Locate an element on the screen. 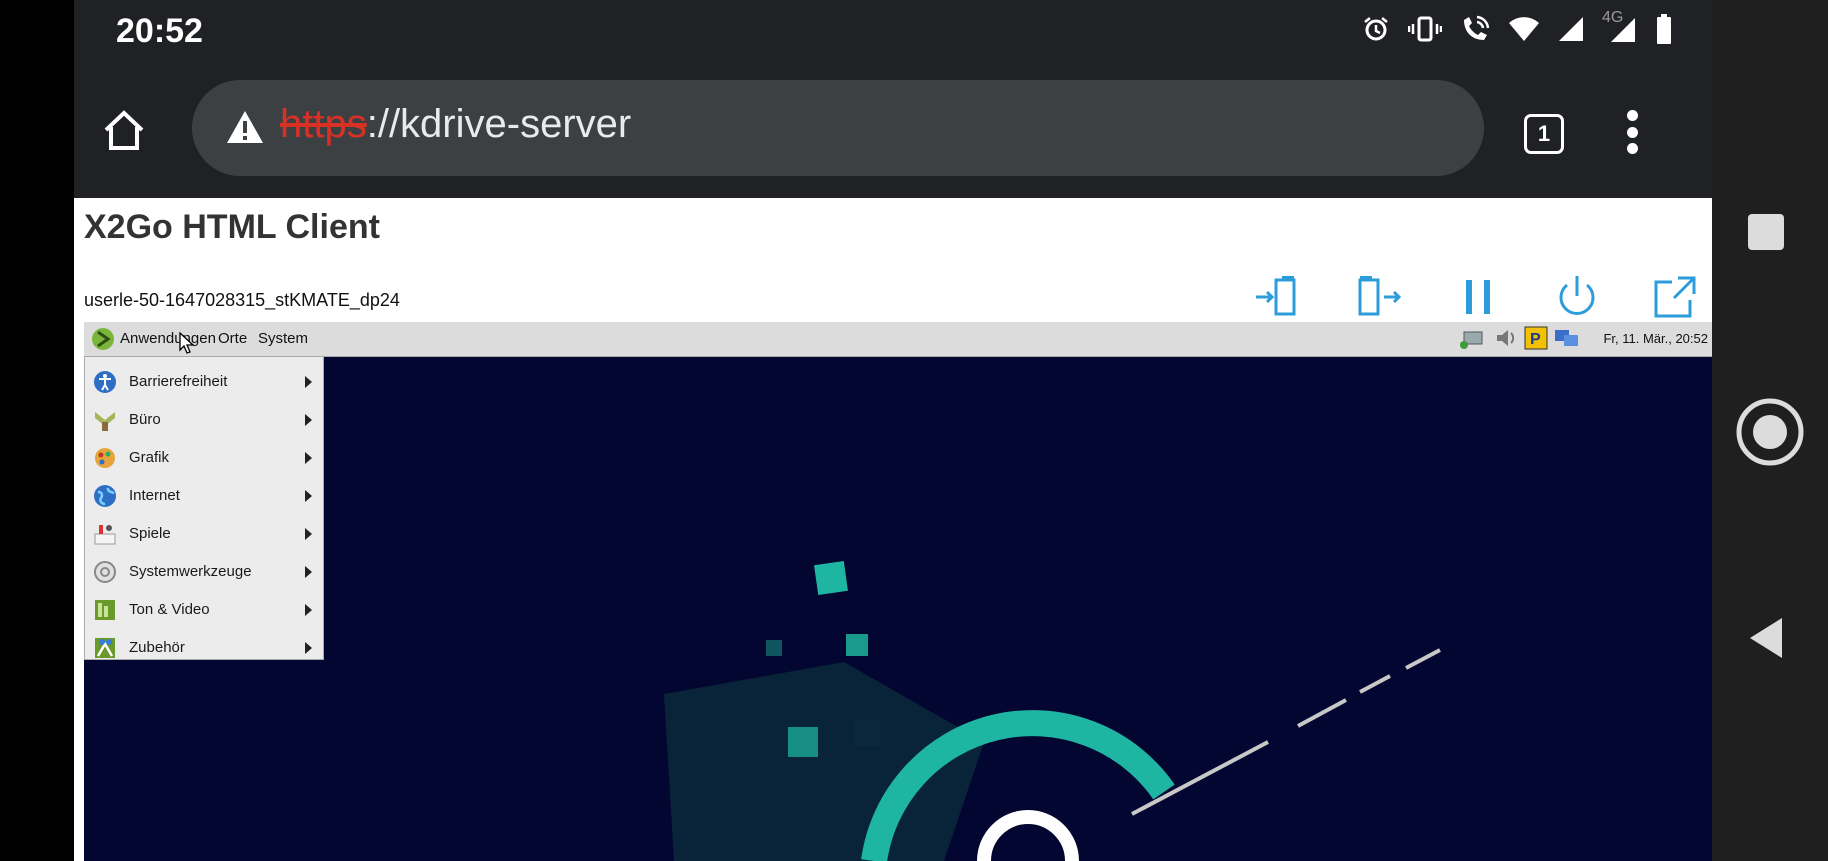  url-host: ://kdrive-server is located at coordinates (499, 124).